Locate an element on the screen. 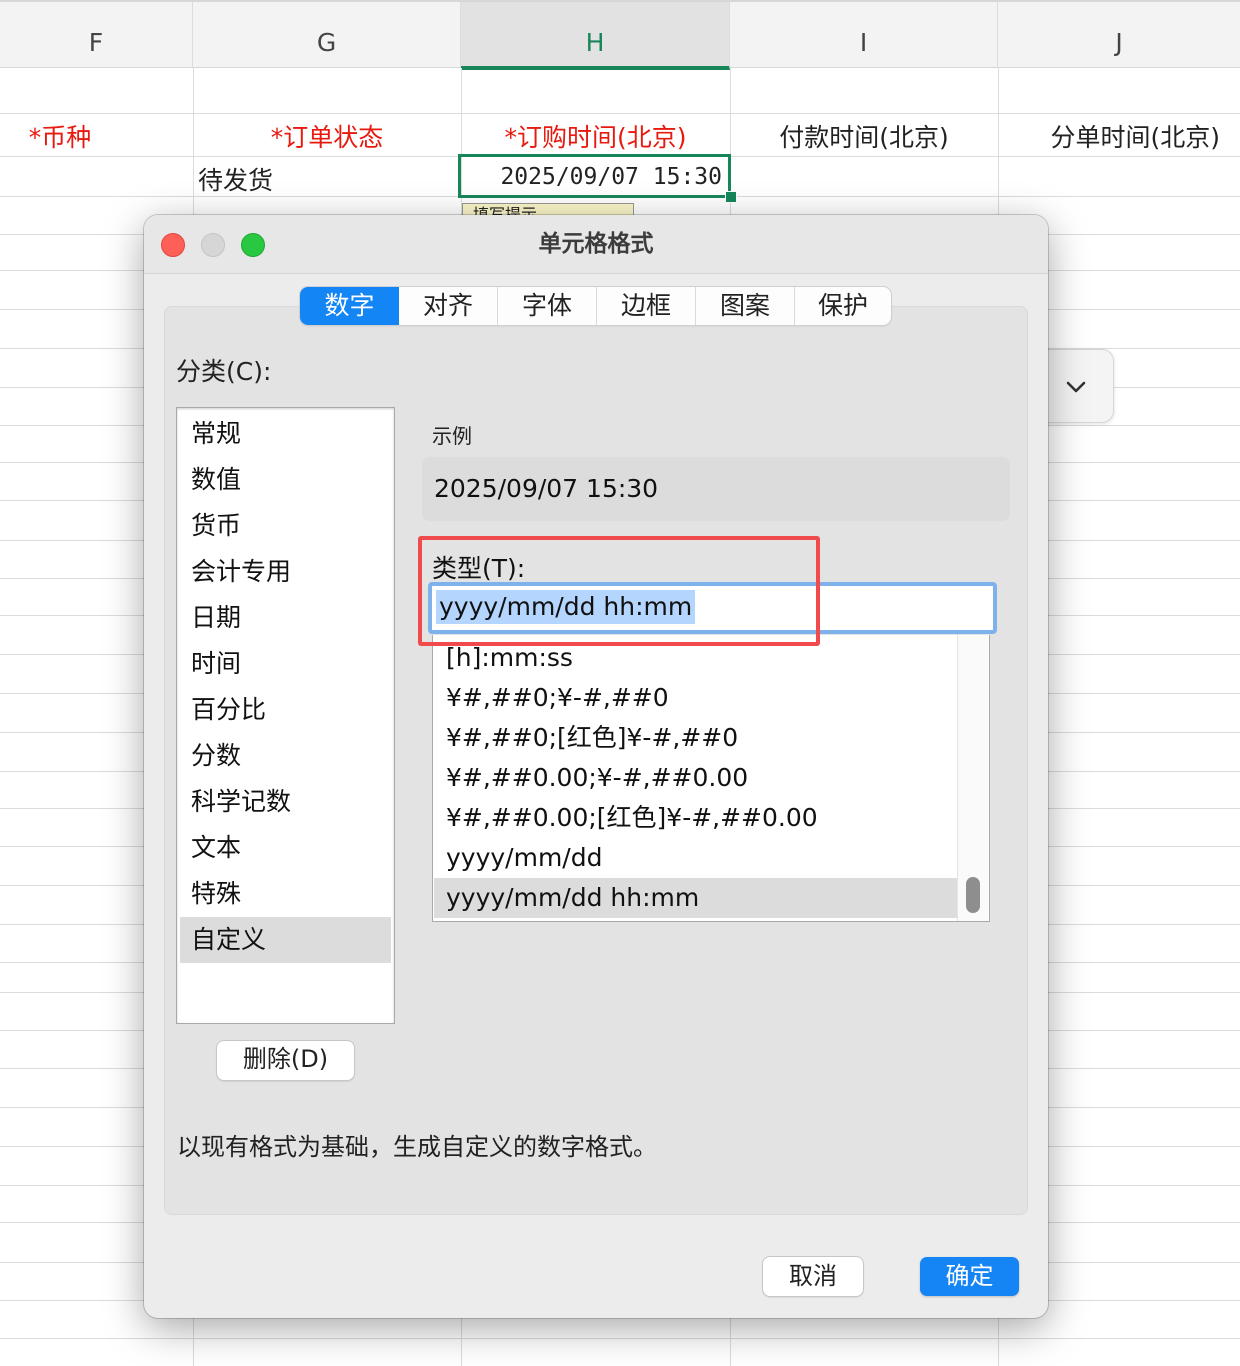 The height and width of the screenshot is (1366, 1240). category-item-scientific: 科学记数 is located at coordinates (285, 802).